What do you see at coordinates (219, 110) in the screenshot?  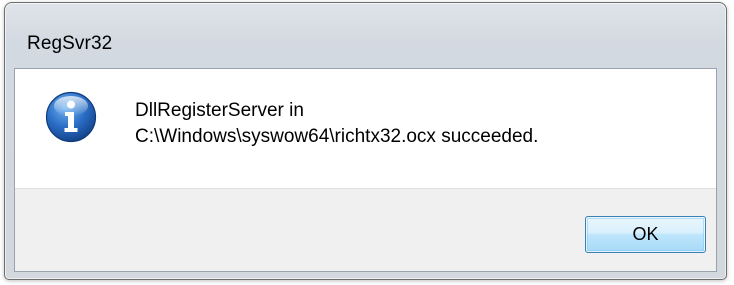 I see `message-line-1: DllRegisterServer in` at bounding box center [219, 110].